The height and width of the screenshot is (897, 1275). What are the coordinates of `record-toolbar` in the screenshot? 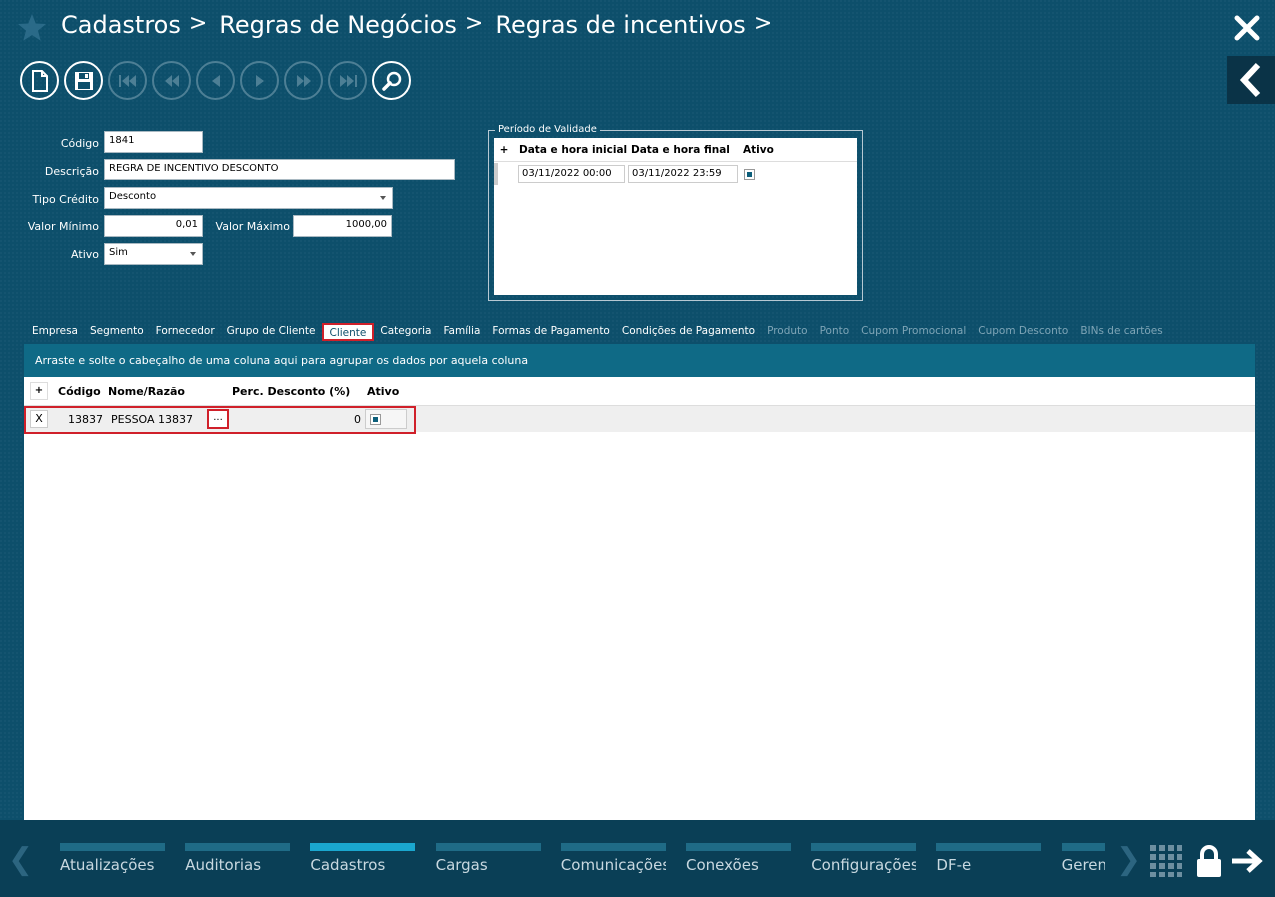 It's located at (215, 80).